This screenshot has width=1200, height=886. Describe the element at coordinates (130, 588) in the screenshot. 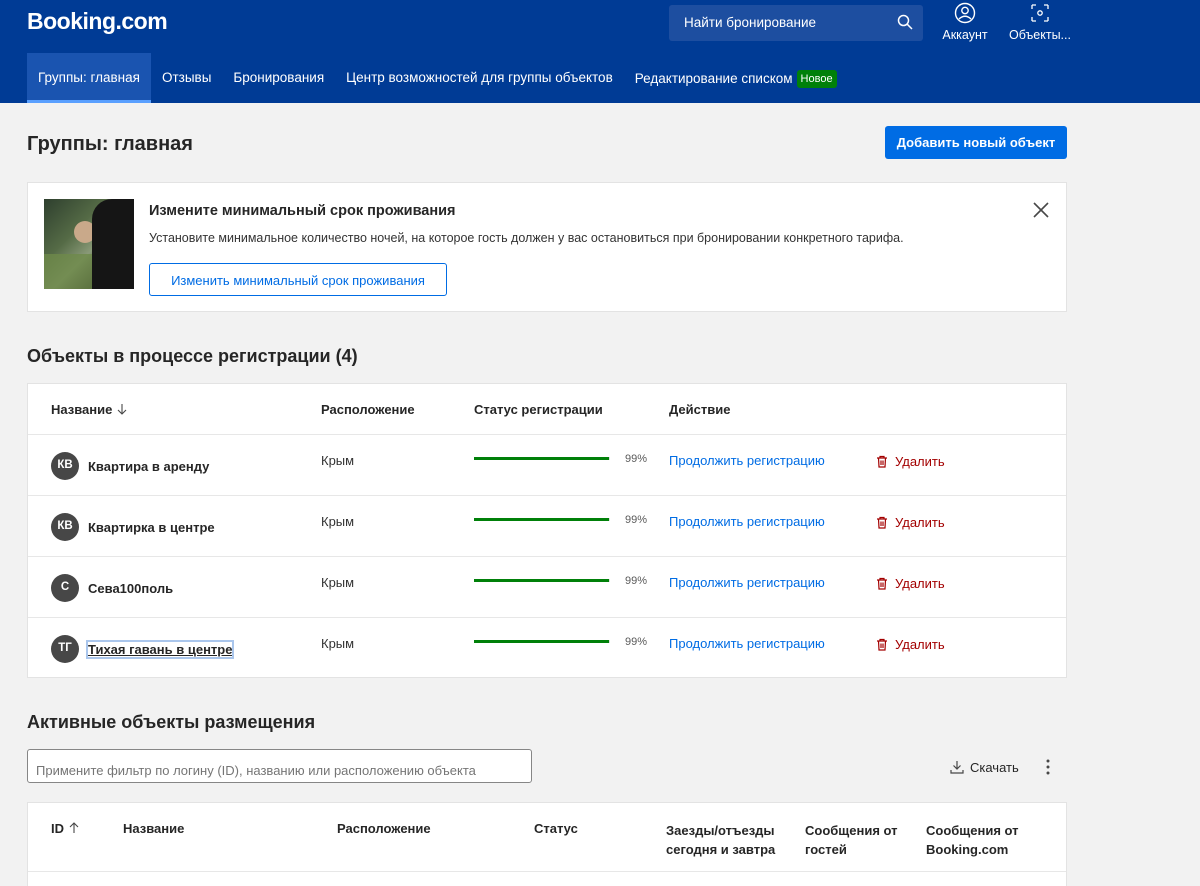

I see `property-name: Сева100поль` at that location.